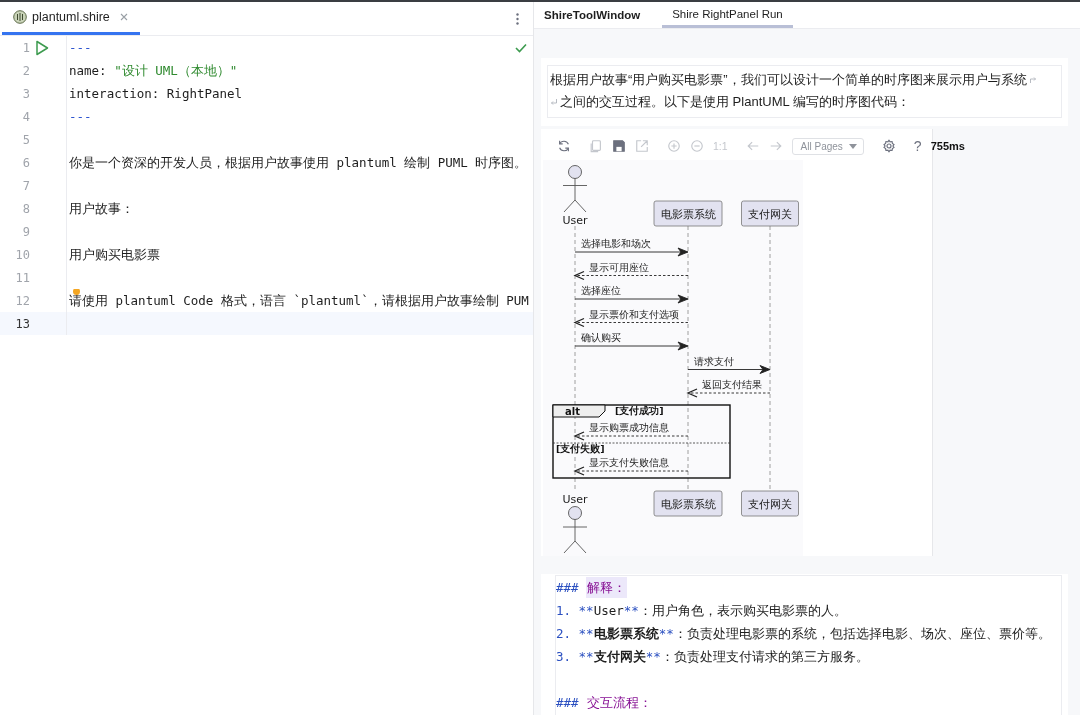 The image size is (1080, 715). What do you see at coordinates (616, 243) in the screenshot?
I see `message-label: 选择电影和场次` at bounding box center [616, 243].